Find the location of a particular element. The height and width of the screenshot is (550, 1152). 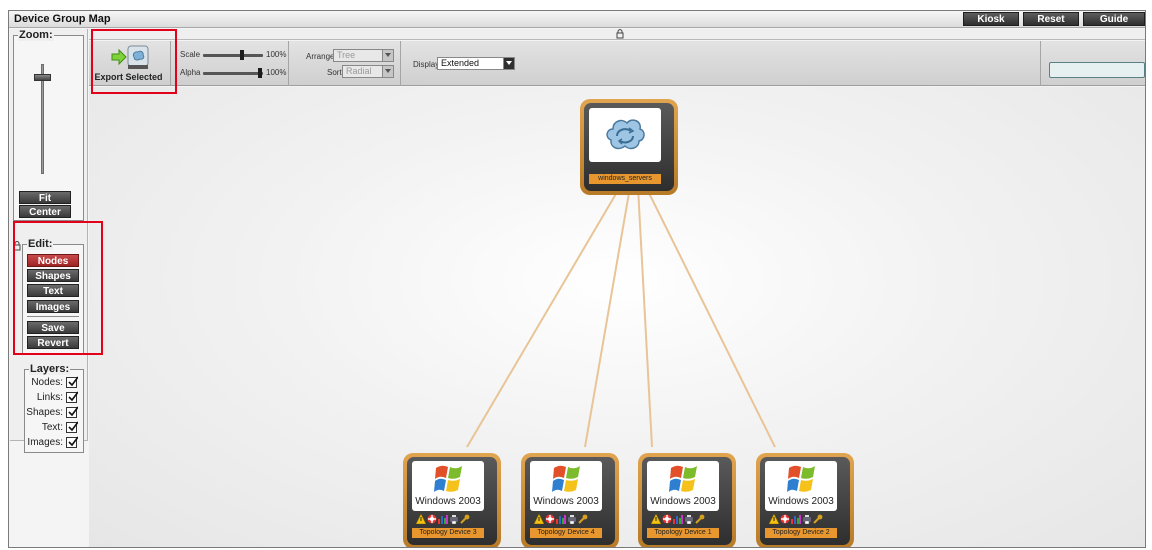

node-label: Topology Device 1 is located at coordinates (683, 533).